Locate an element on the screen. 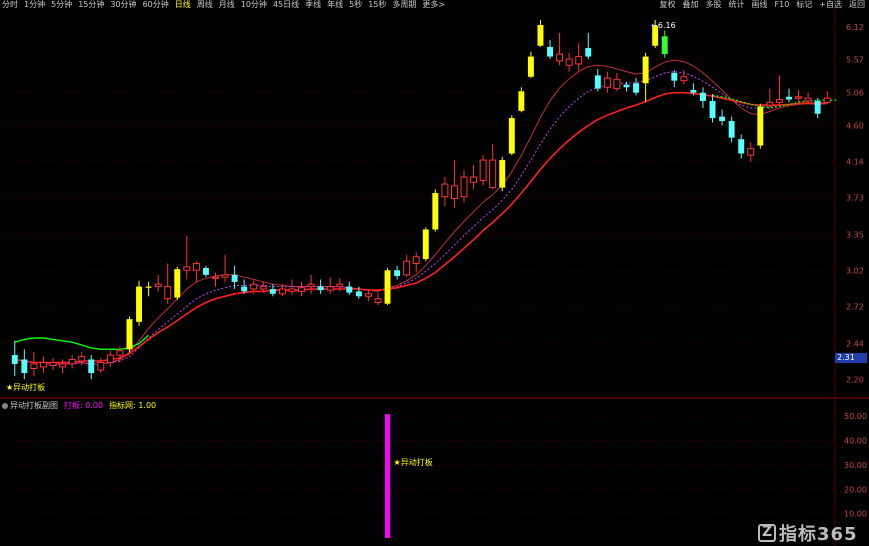 The width and height of the screenshot is (869, 546). sub-chart-info: 异动打板副图 打板: 0.00 指标网: 1.00 is located at coordinates (79, 406).